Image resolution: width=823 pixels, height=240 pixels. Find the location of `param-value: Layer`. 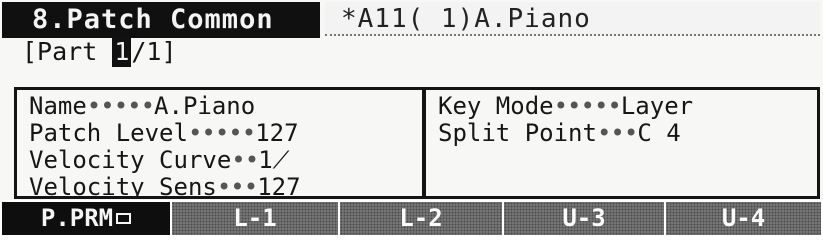

param-value: Layer is located at coordinates (657, 106).